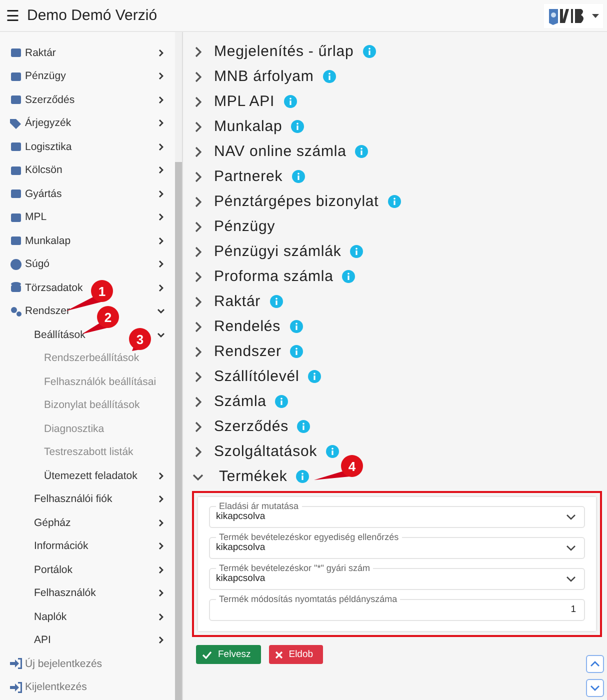 The height and width of the screenshot is (700, 607). I want to click on section-title: Szállítólevél, so click(257, 376).